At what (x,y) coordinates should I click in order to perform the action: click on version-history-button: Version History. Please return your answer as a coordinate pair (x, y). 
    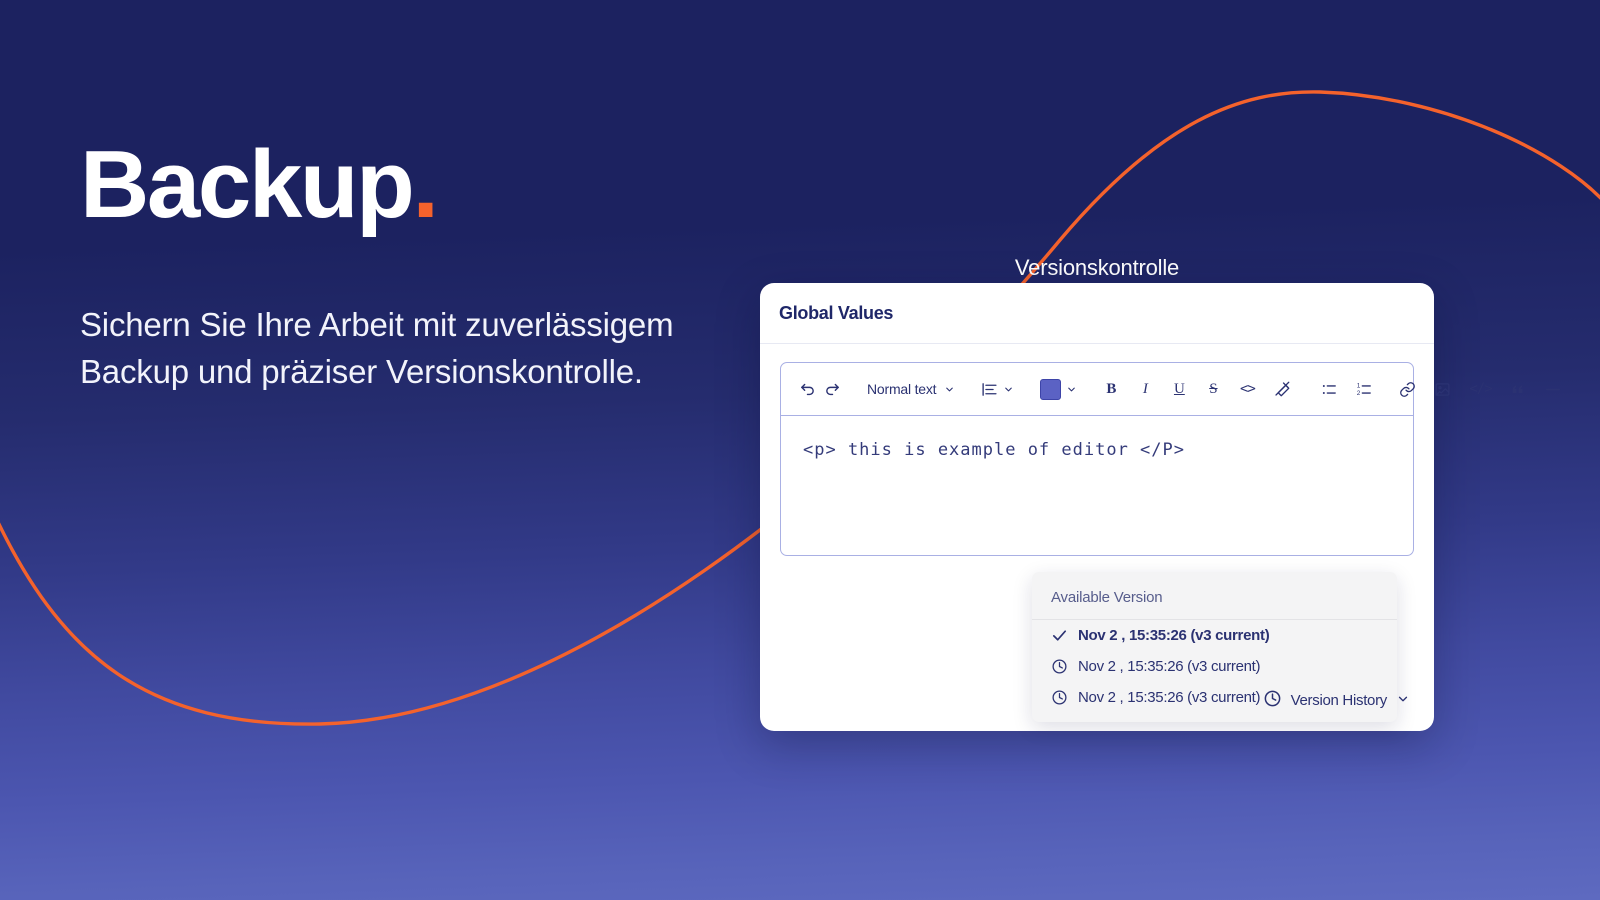
    Looking at the image, I should click on (1336, 700).